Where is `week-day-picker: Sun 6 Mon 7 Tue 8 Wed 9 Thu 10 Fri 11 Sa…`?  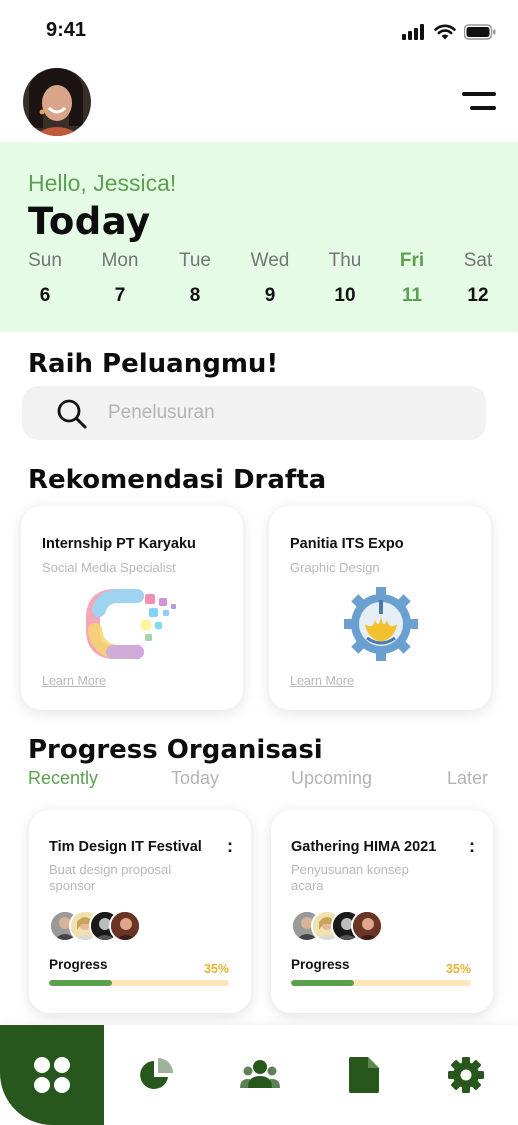
week-day-picker: Sun 6 Mon 7 Tue 8 Wed 9 Thu 10 Fri 11 Sa… is located at coordinates (259, 285).